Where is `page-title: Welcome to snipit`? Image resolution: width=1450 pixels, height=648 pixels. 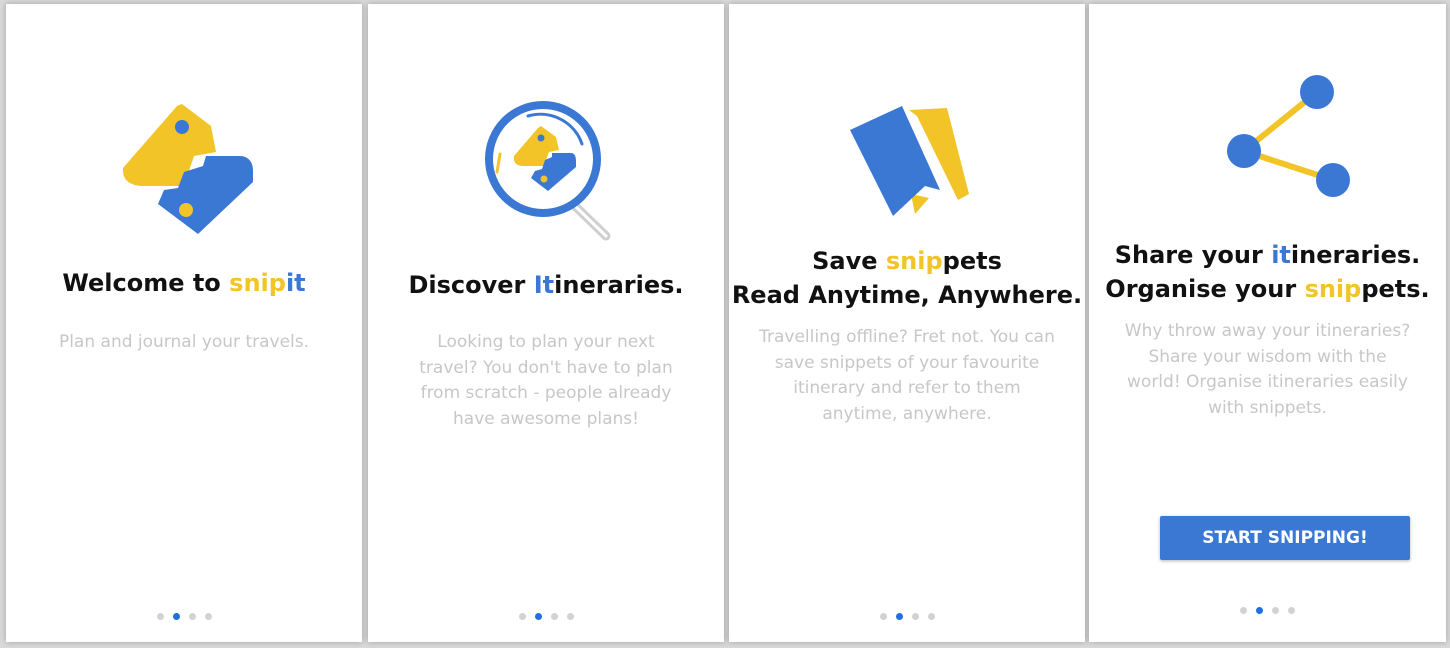 page-title: Welcome to snipit is located at coordinates (184, 283).